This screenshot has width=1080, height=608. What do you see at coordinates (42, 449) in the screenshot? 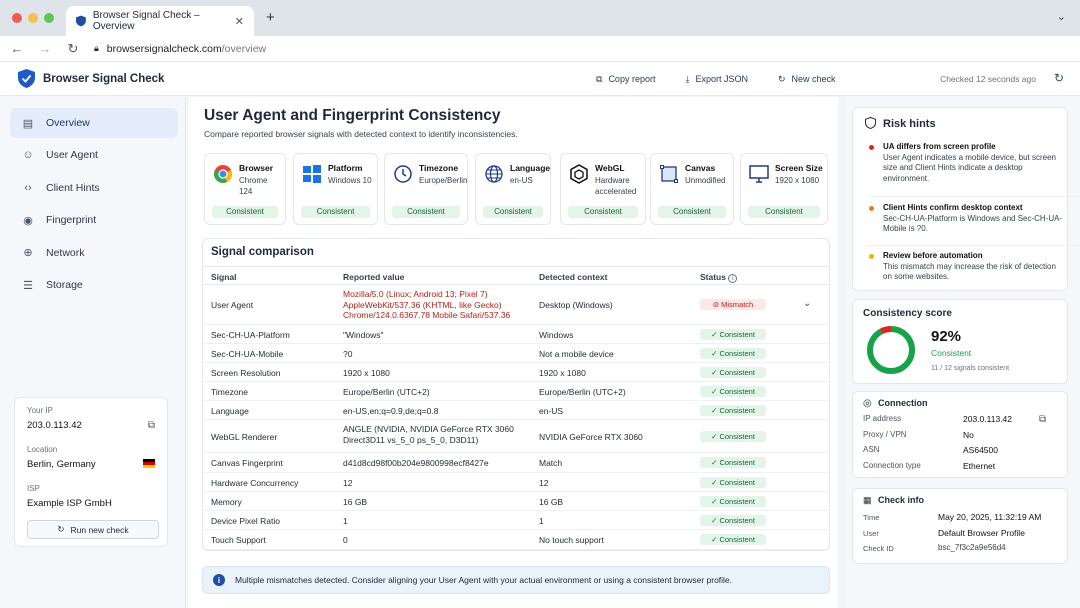
I see `location-label: Location` at bounding box center [42, 449].